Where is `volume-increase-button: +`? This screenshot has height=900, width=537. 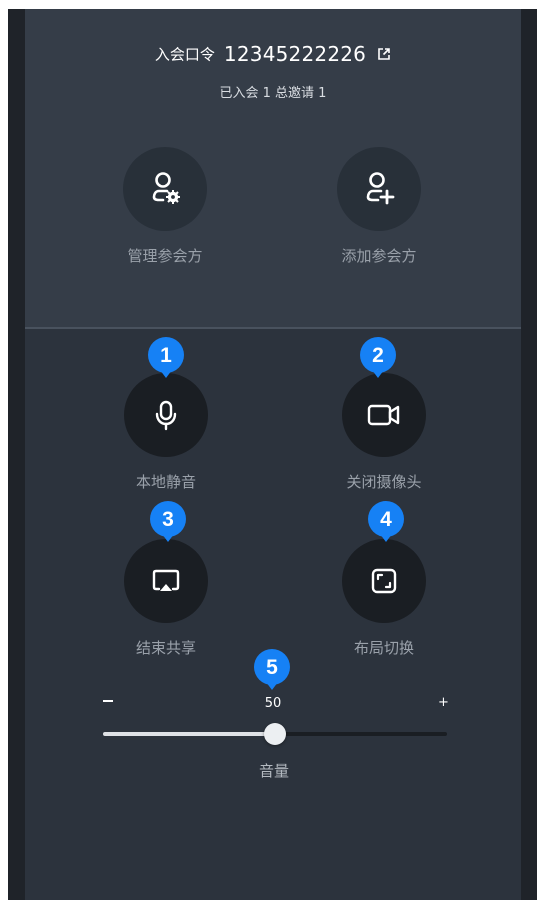
volume-increase-button: + is located at coordinates (443, 702).